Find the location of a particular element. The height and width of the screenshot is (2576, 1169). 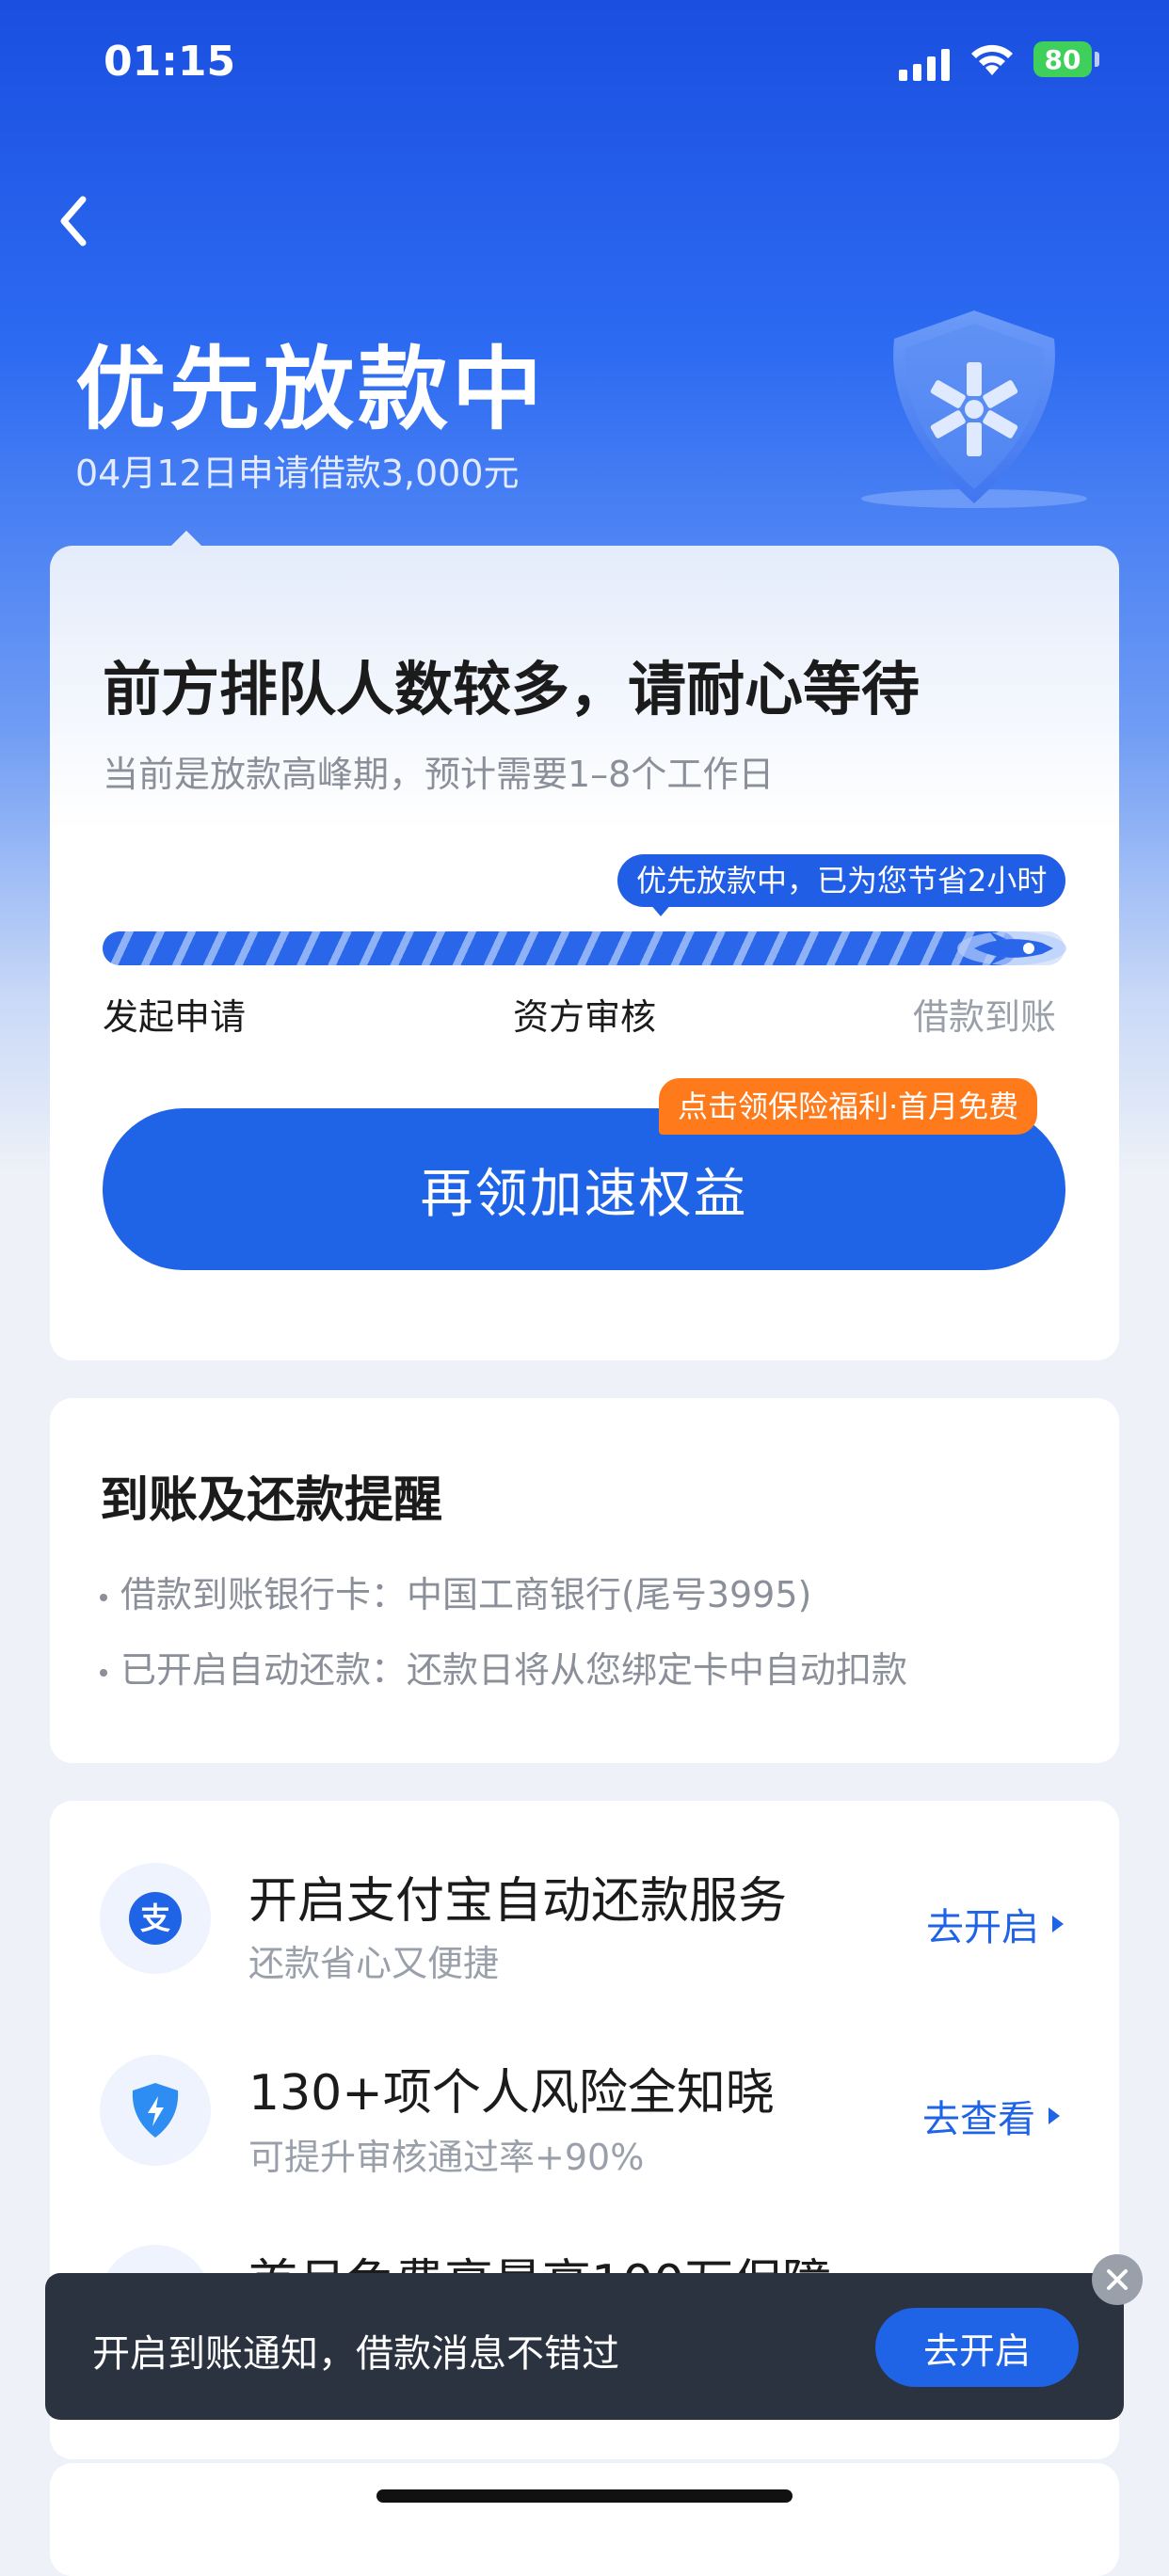

service-subtitle: 可提升审核通过率+90% is located at coordinates (447, 2157).